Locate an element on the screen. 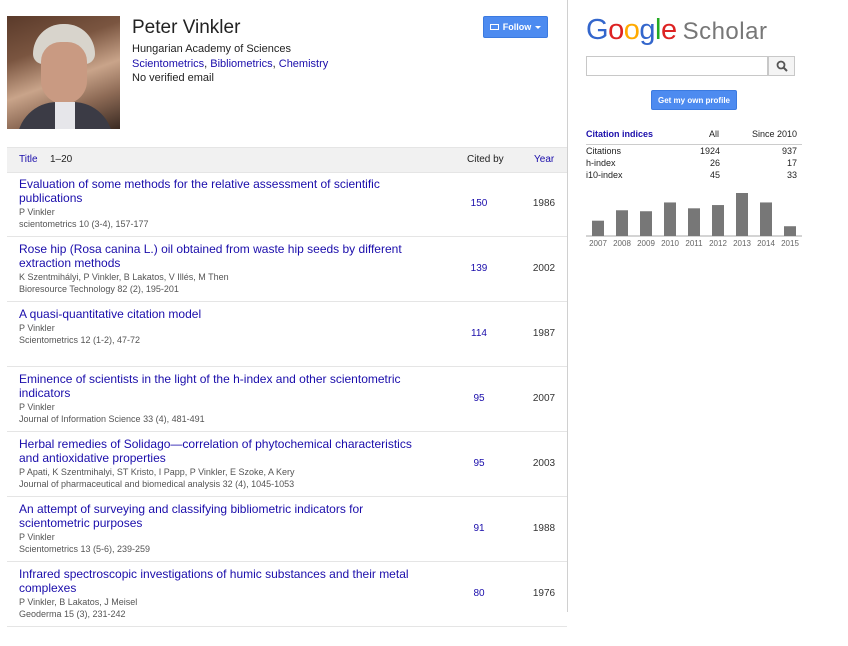 This screenshot has height=646, width=848. search-input is located at coordinates (677, 66).